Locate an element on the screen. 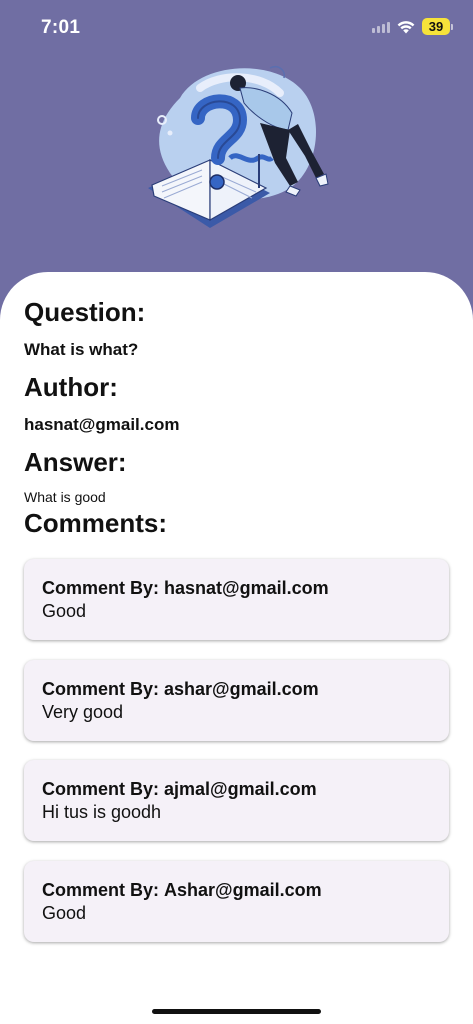 The width and height of the screenshot is (473, 1024). status-bar: 7:01 39 is located at coordinates (236, 28).